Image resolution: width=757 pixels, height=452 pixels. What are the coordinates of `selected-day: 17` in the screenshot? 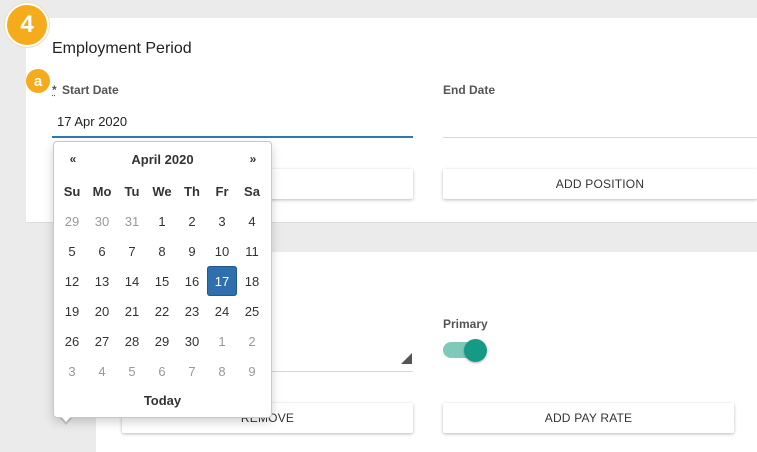 It's located at (222, 281).